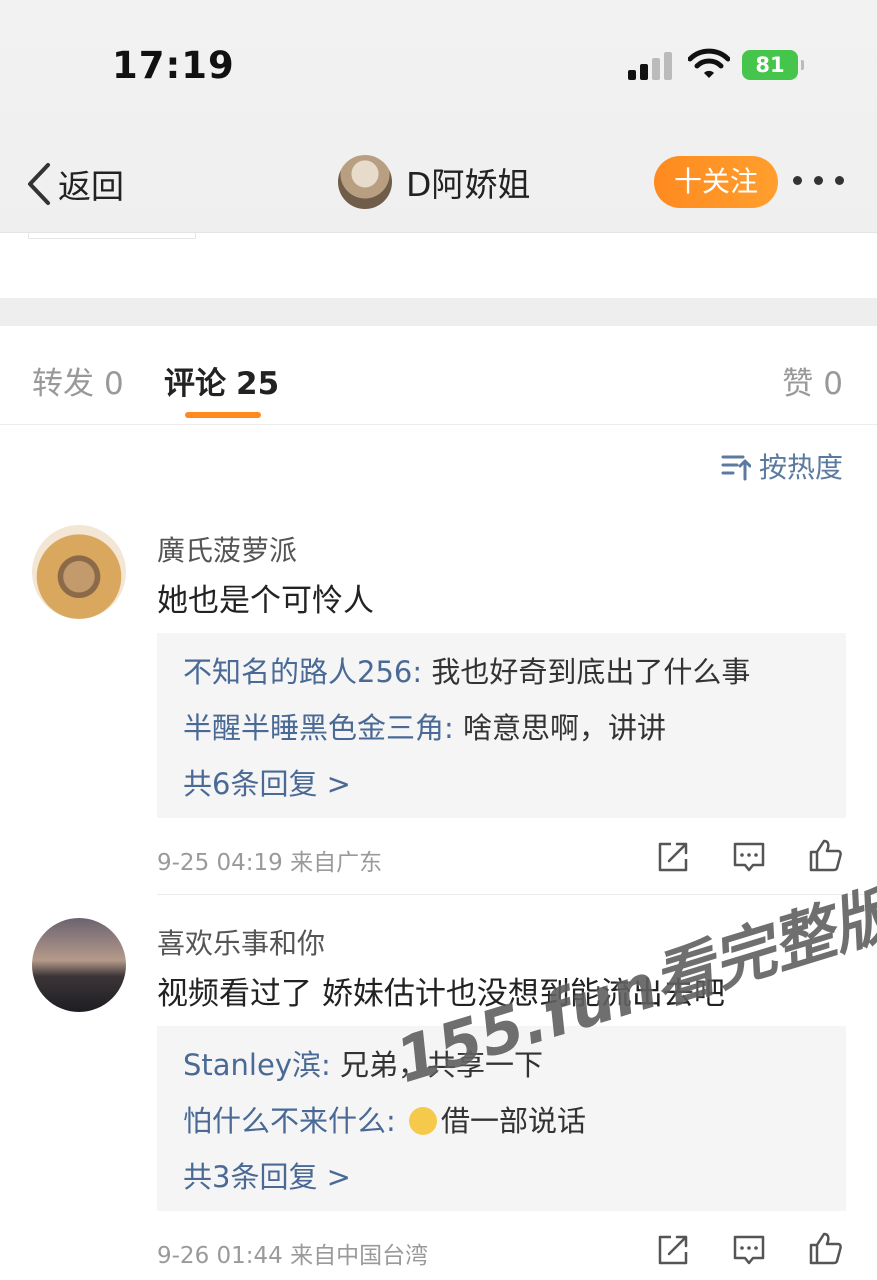  I want to click on back-button: 返回, so click(74, 184).